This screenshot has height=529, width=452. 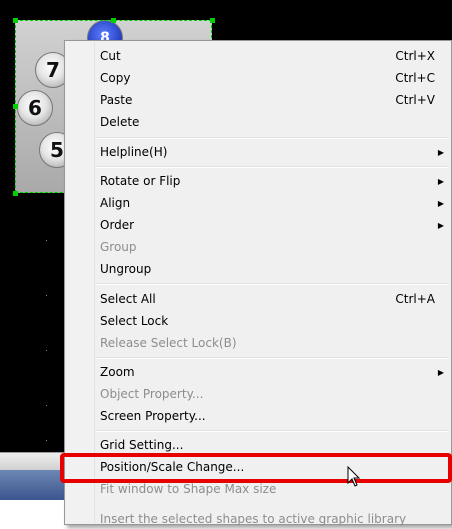 I want to click on menu-item-zoom: Zoom ▶, so click(x=274, y=372).